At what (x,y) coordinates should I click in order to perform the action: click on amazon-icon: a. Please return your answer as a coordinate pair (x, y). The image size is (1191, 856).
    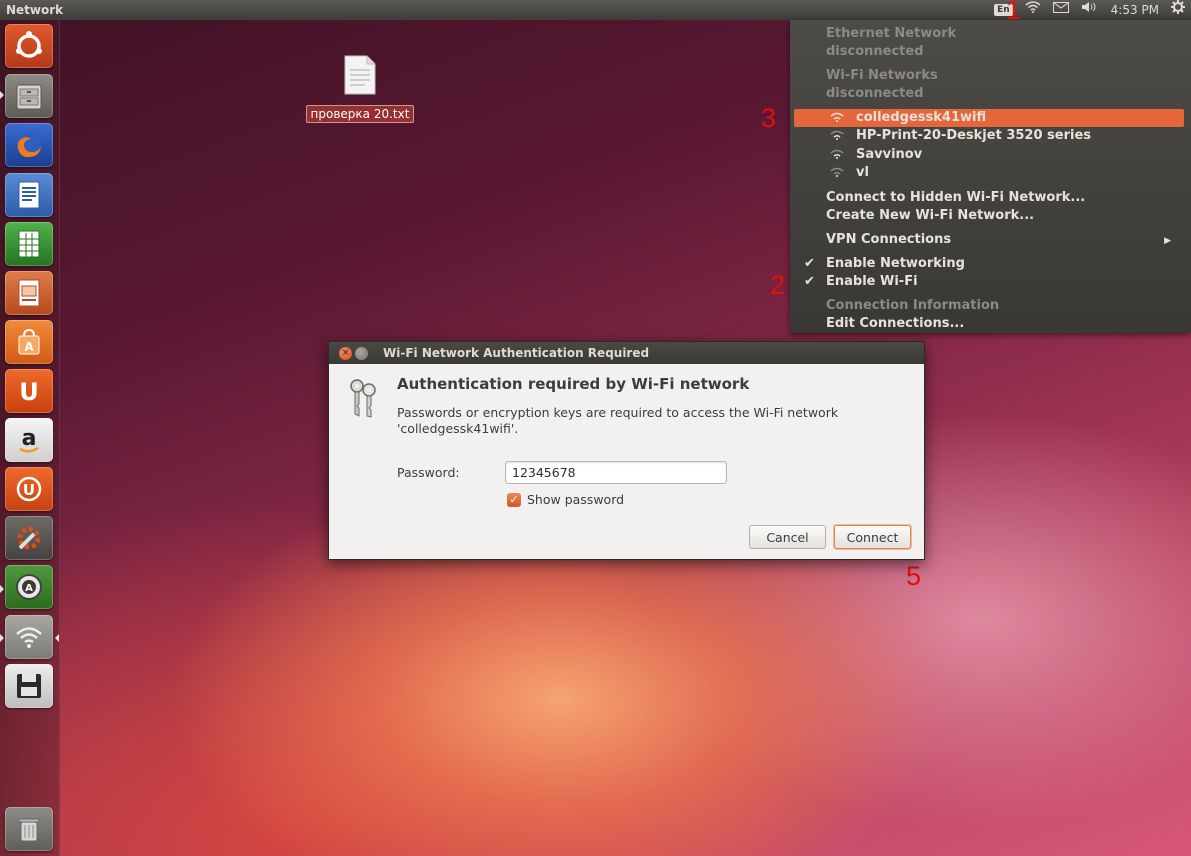
    Looking at the image, I should click on (29, 439).